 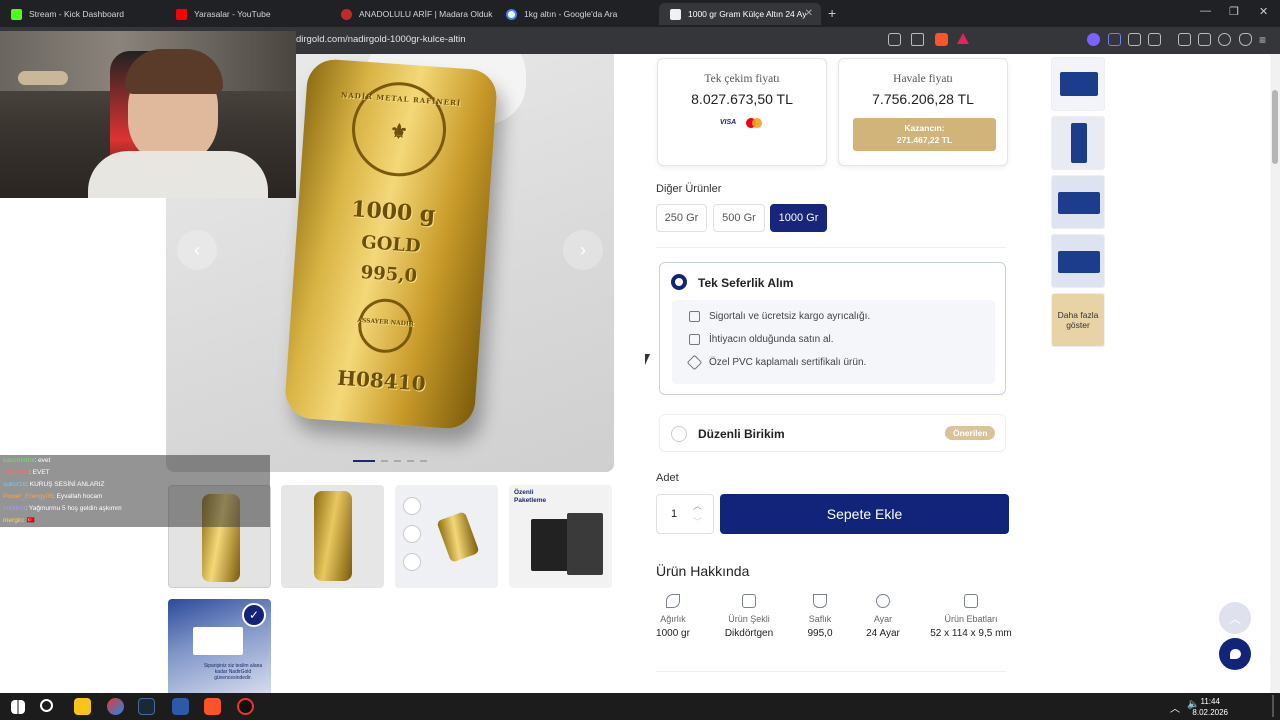 I want to click on chat-line: nubrbro: Yağmurmu 5 hoş geldin aşkımm, so click(x=135, y=509).